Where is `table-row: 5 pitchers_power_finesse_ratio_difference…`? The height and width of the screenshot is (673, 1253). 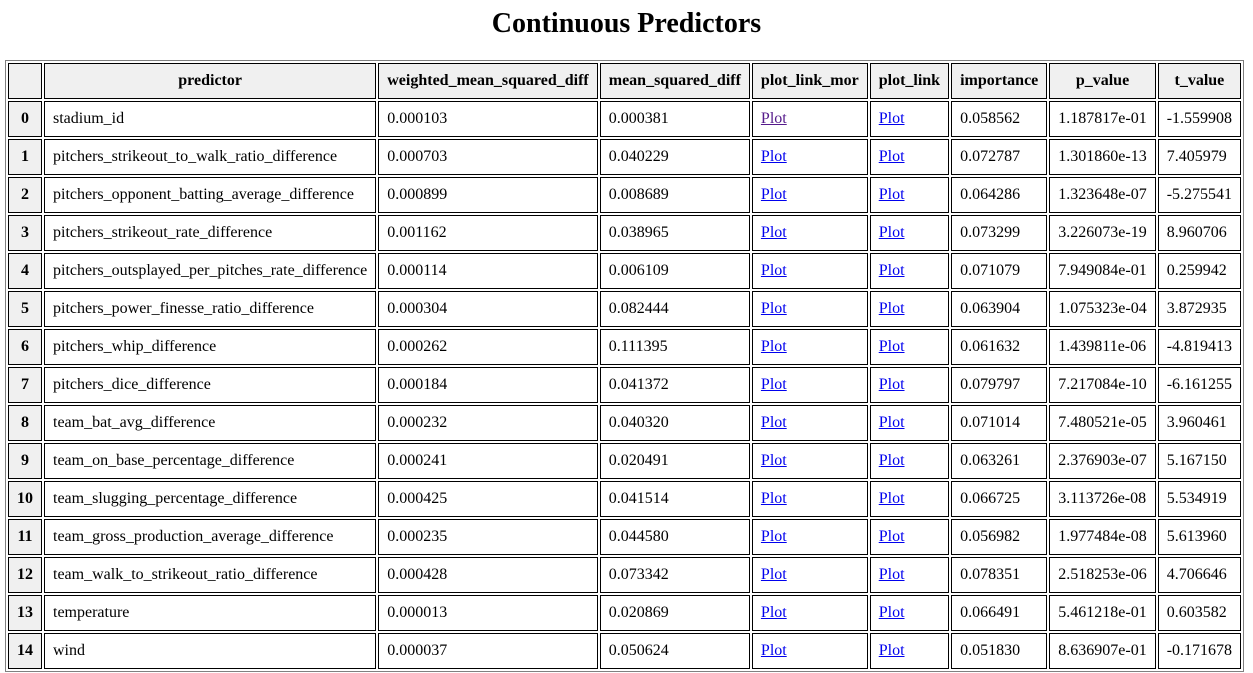
table-row: 5 pitchers_power_finesse_ratio_difference… is located at coordinates (625, 309).